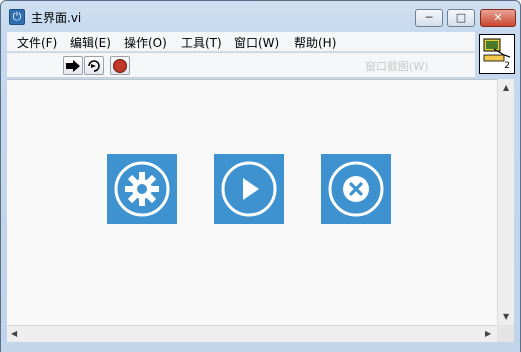 Image resolution: width=521 pixels, height=352 pixels. I want to click on labview-app-icon: ⏻, so click(17, 17).